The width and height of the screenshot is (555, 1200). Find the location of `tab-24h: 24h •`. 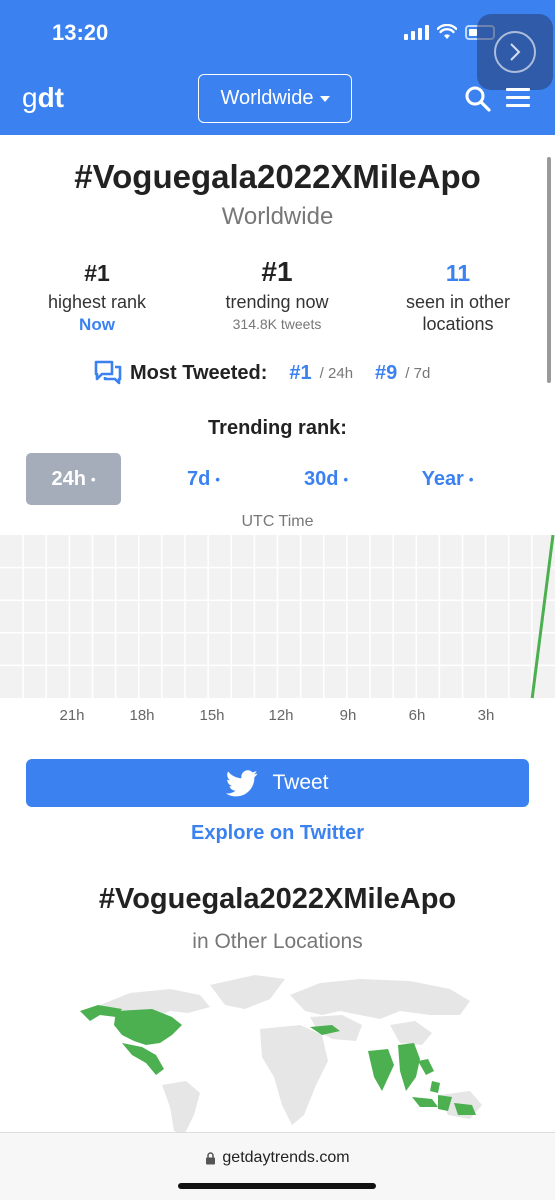

tab-24h: 24h • is located at coordinates (73, 479).